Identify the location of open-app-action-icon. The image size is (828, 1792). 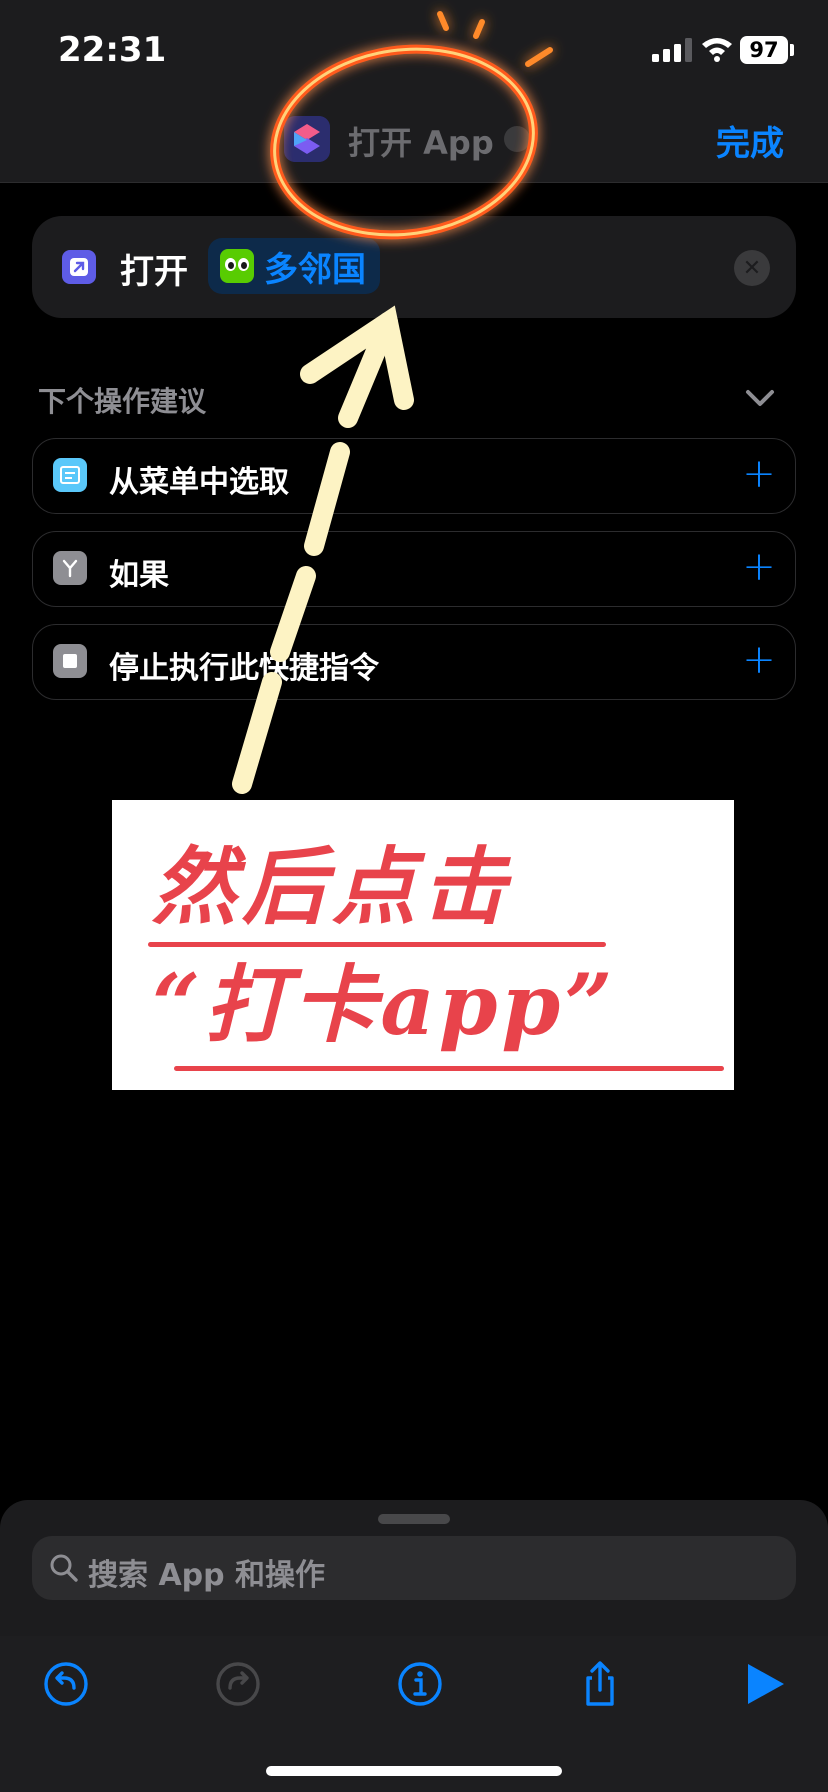
(79, 267).